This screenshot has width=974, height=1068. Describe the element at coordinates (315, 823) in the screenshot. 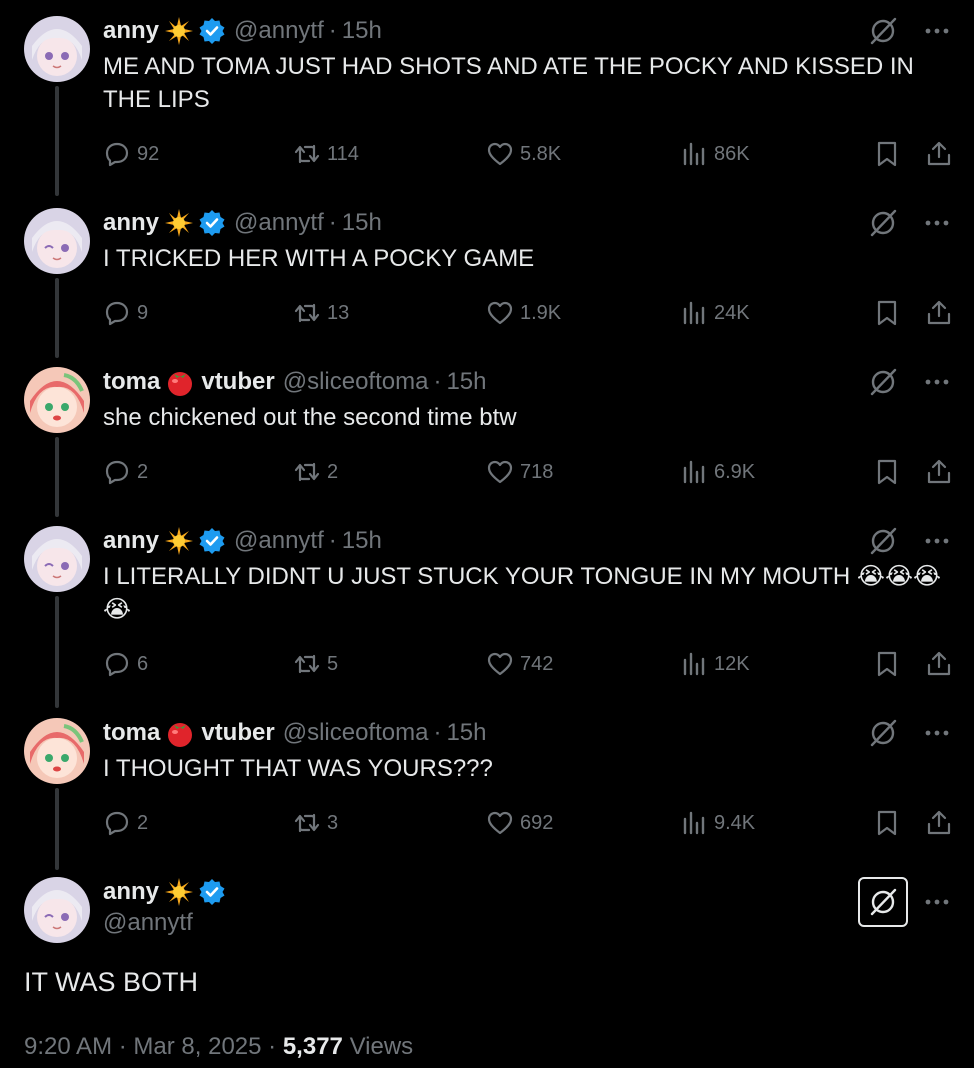

I see `retweet-button: 3` at that location.